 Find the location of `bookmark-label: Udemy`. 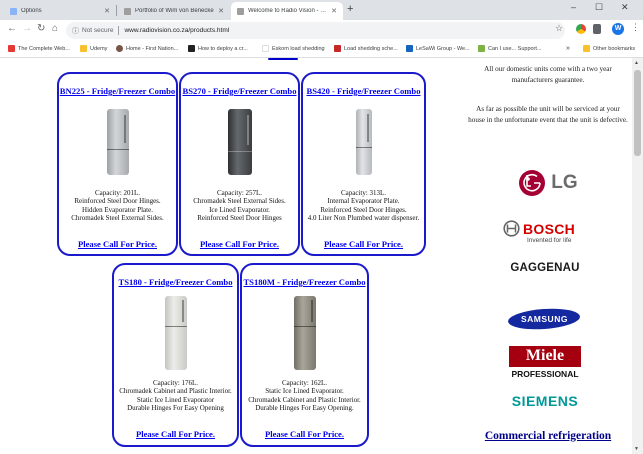

bookmark-label: Udemy is located at coordinates (99, 48).